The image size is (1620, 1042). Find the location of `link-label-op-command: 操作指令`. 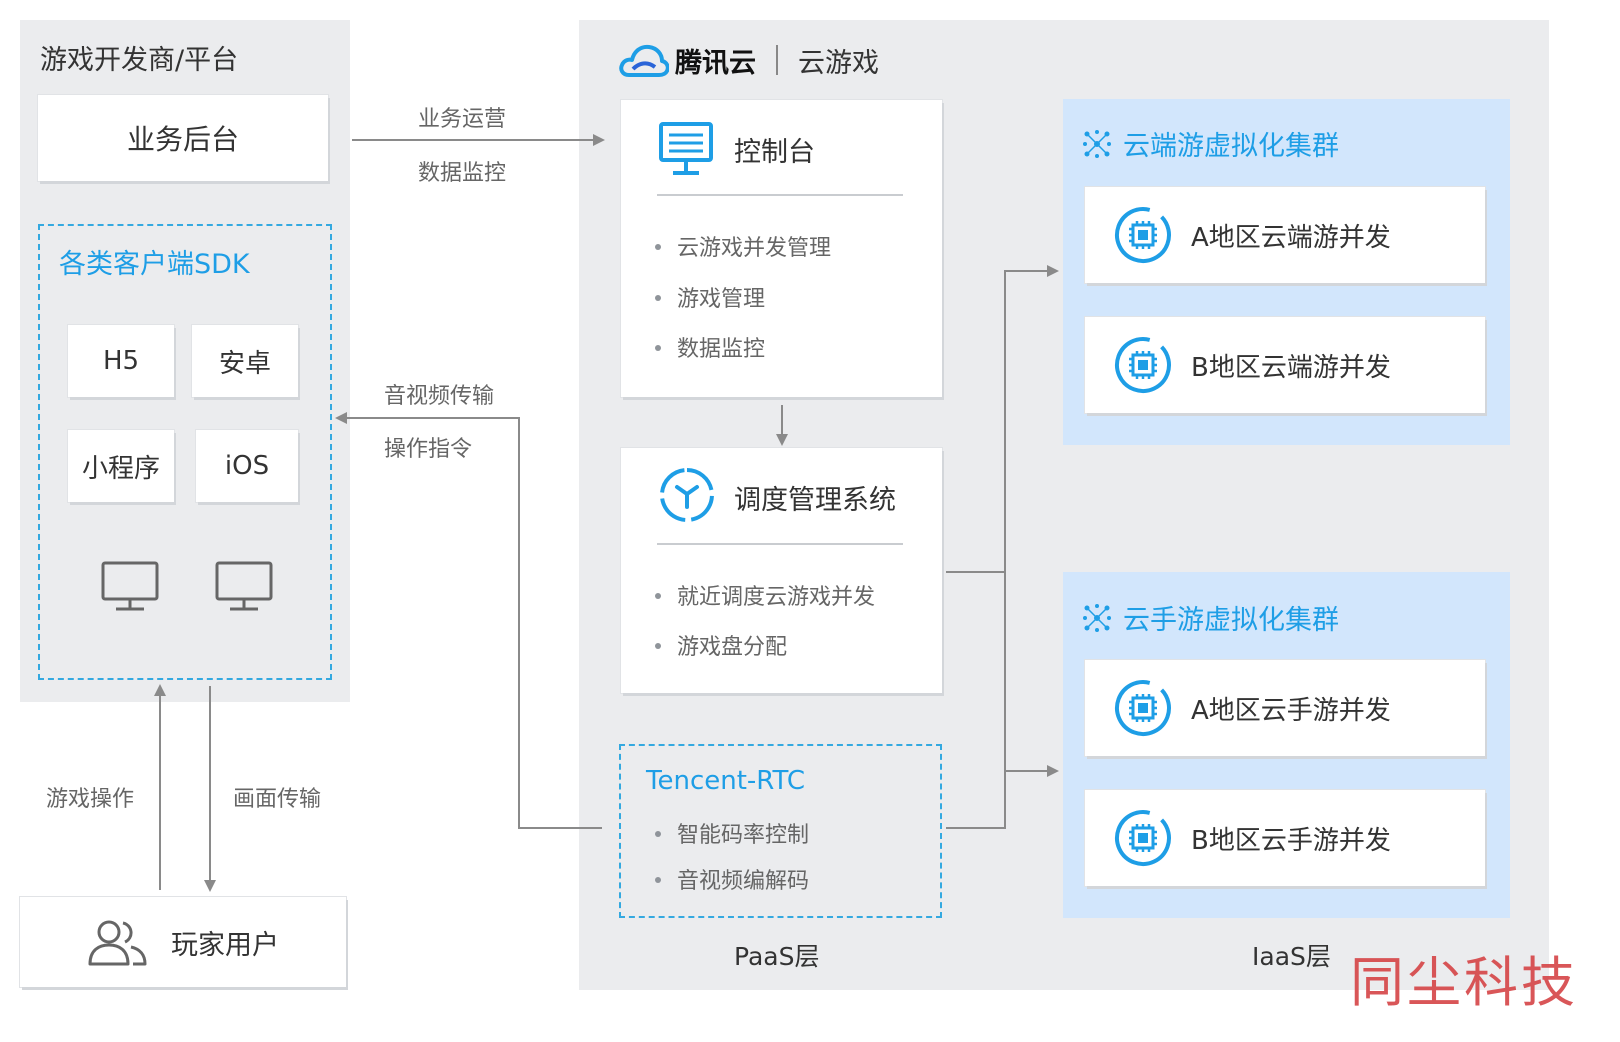

link-label-op-command: 操作指令 is located at coordinates (428, 449).